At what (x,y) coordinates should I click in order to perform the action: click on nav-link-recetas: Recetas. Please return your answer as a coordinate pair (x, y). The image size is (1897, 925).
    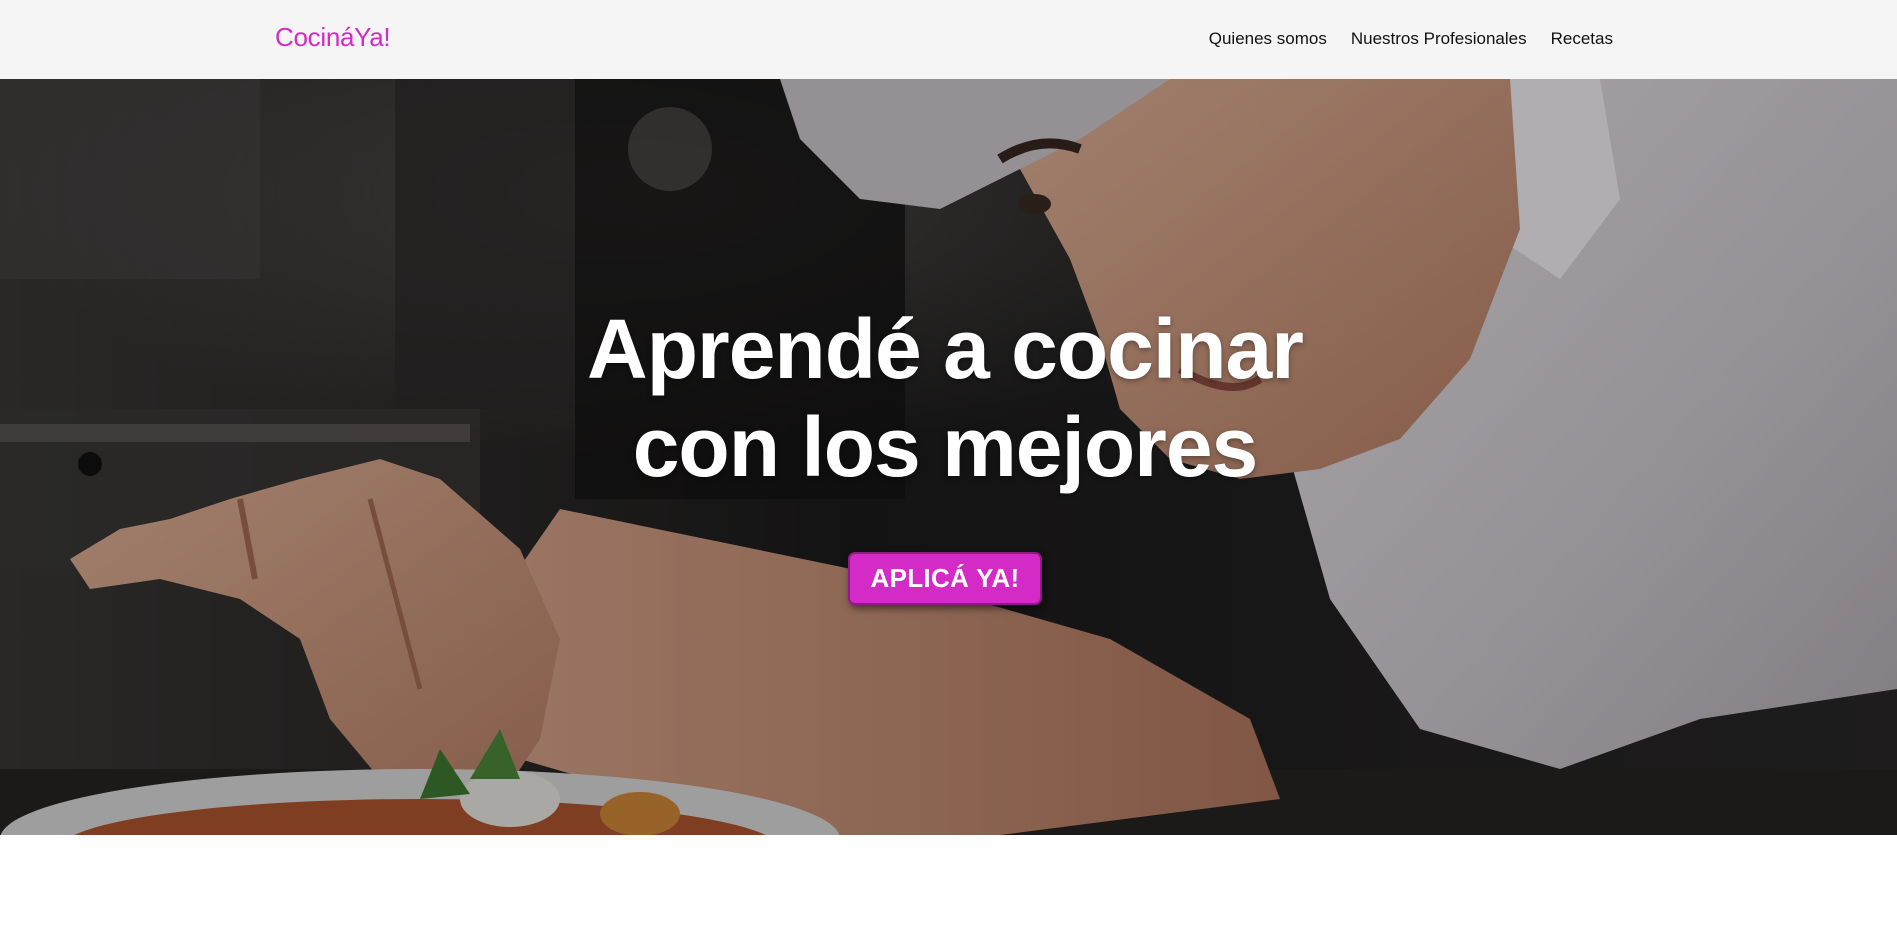
    Looking at the image, I should click on (1582, 39).